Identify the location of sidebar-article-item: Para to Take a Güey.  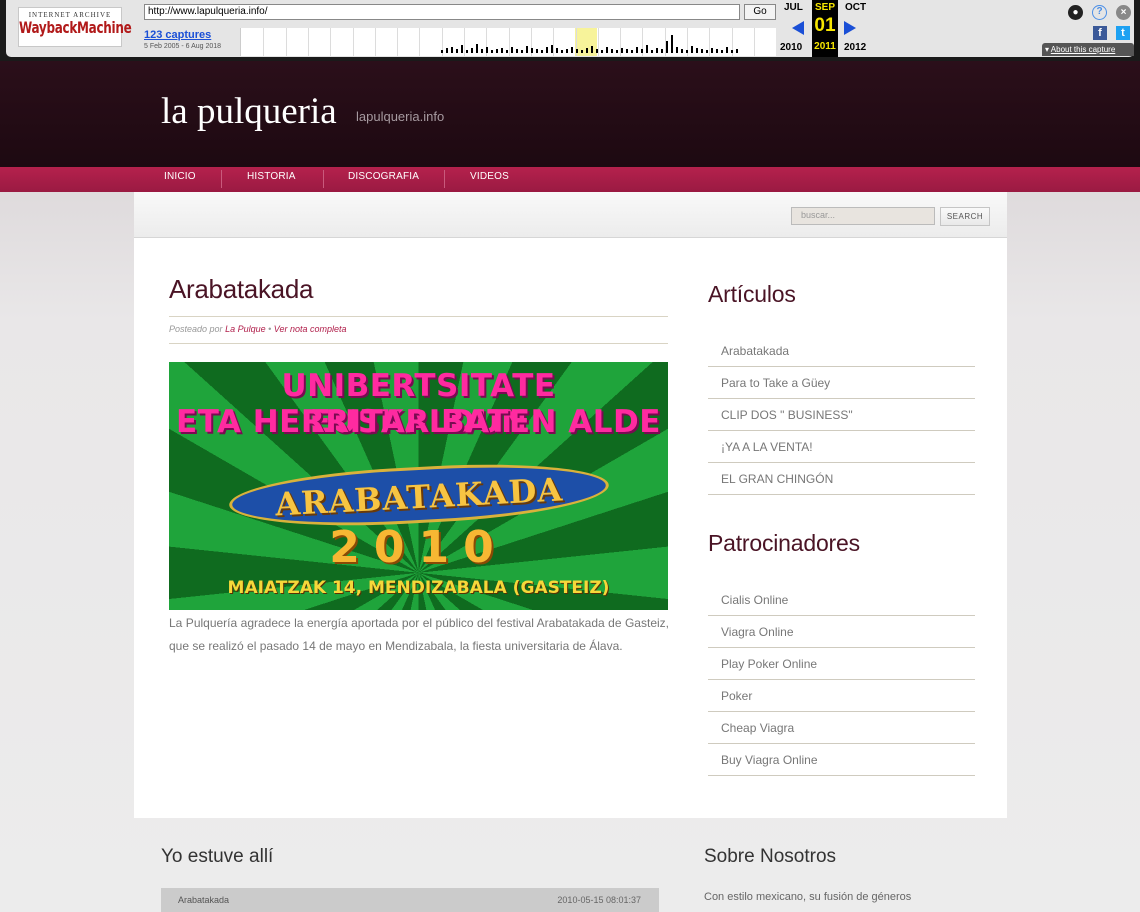
(841, 383).